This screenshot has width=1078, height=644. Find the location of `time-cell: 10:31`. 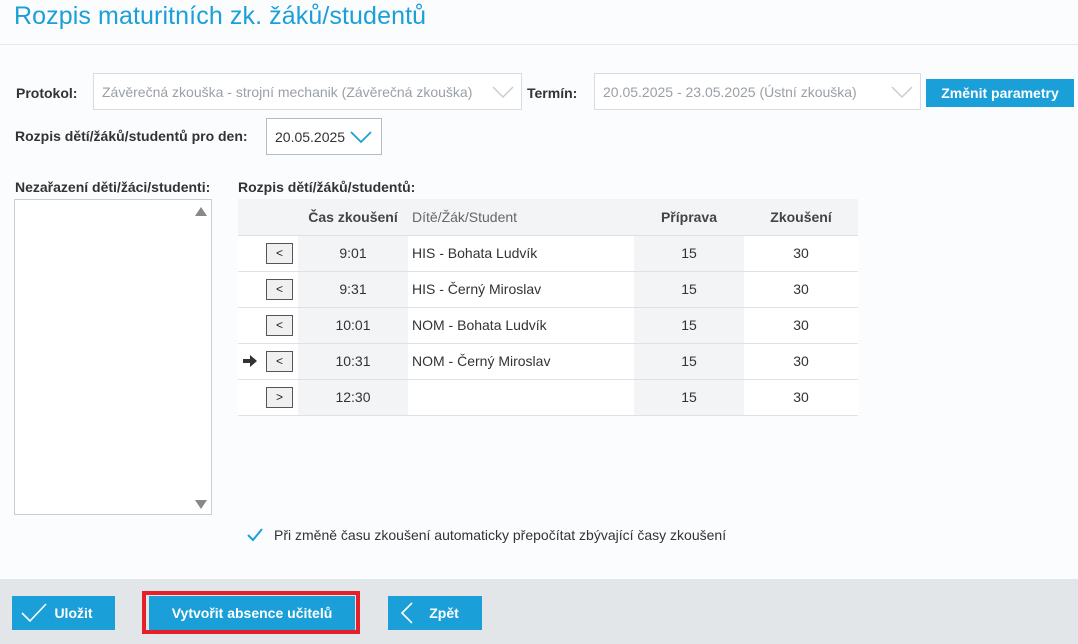

time-cell: 10:31 is located at coordinates (353, 361).